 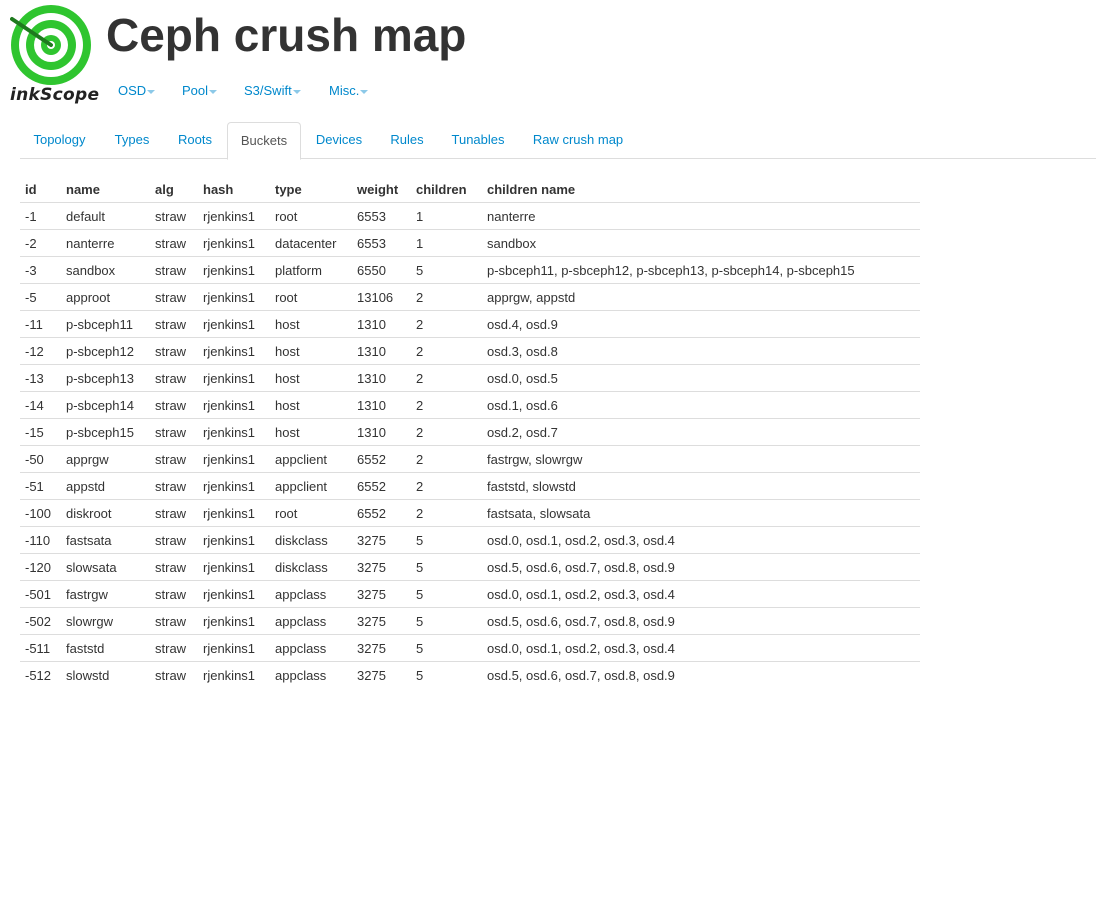 I want to click on menu-osd: OSD, so click(x=137, y=90).